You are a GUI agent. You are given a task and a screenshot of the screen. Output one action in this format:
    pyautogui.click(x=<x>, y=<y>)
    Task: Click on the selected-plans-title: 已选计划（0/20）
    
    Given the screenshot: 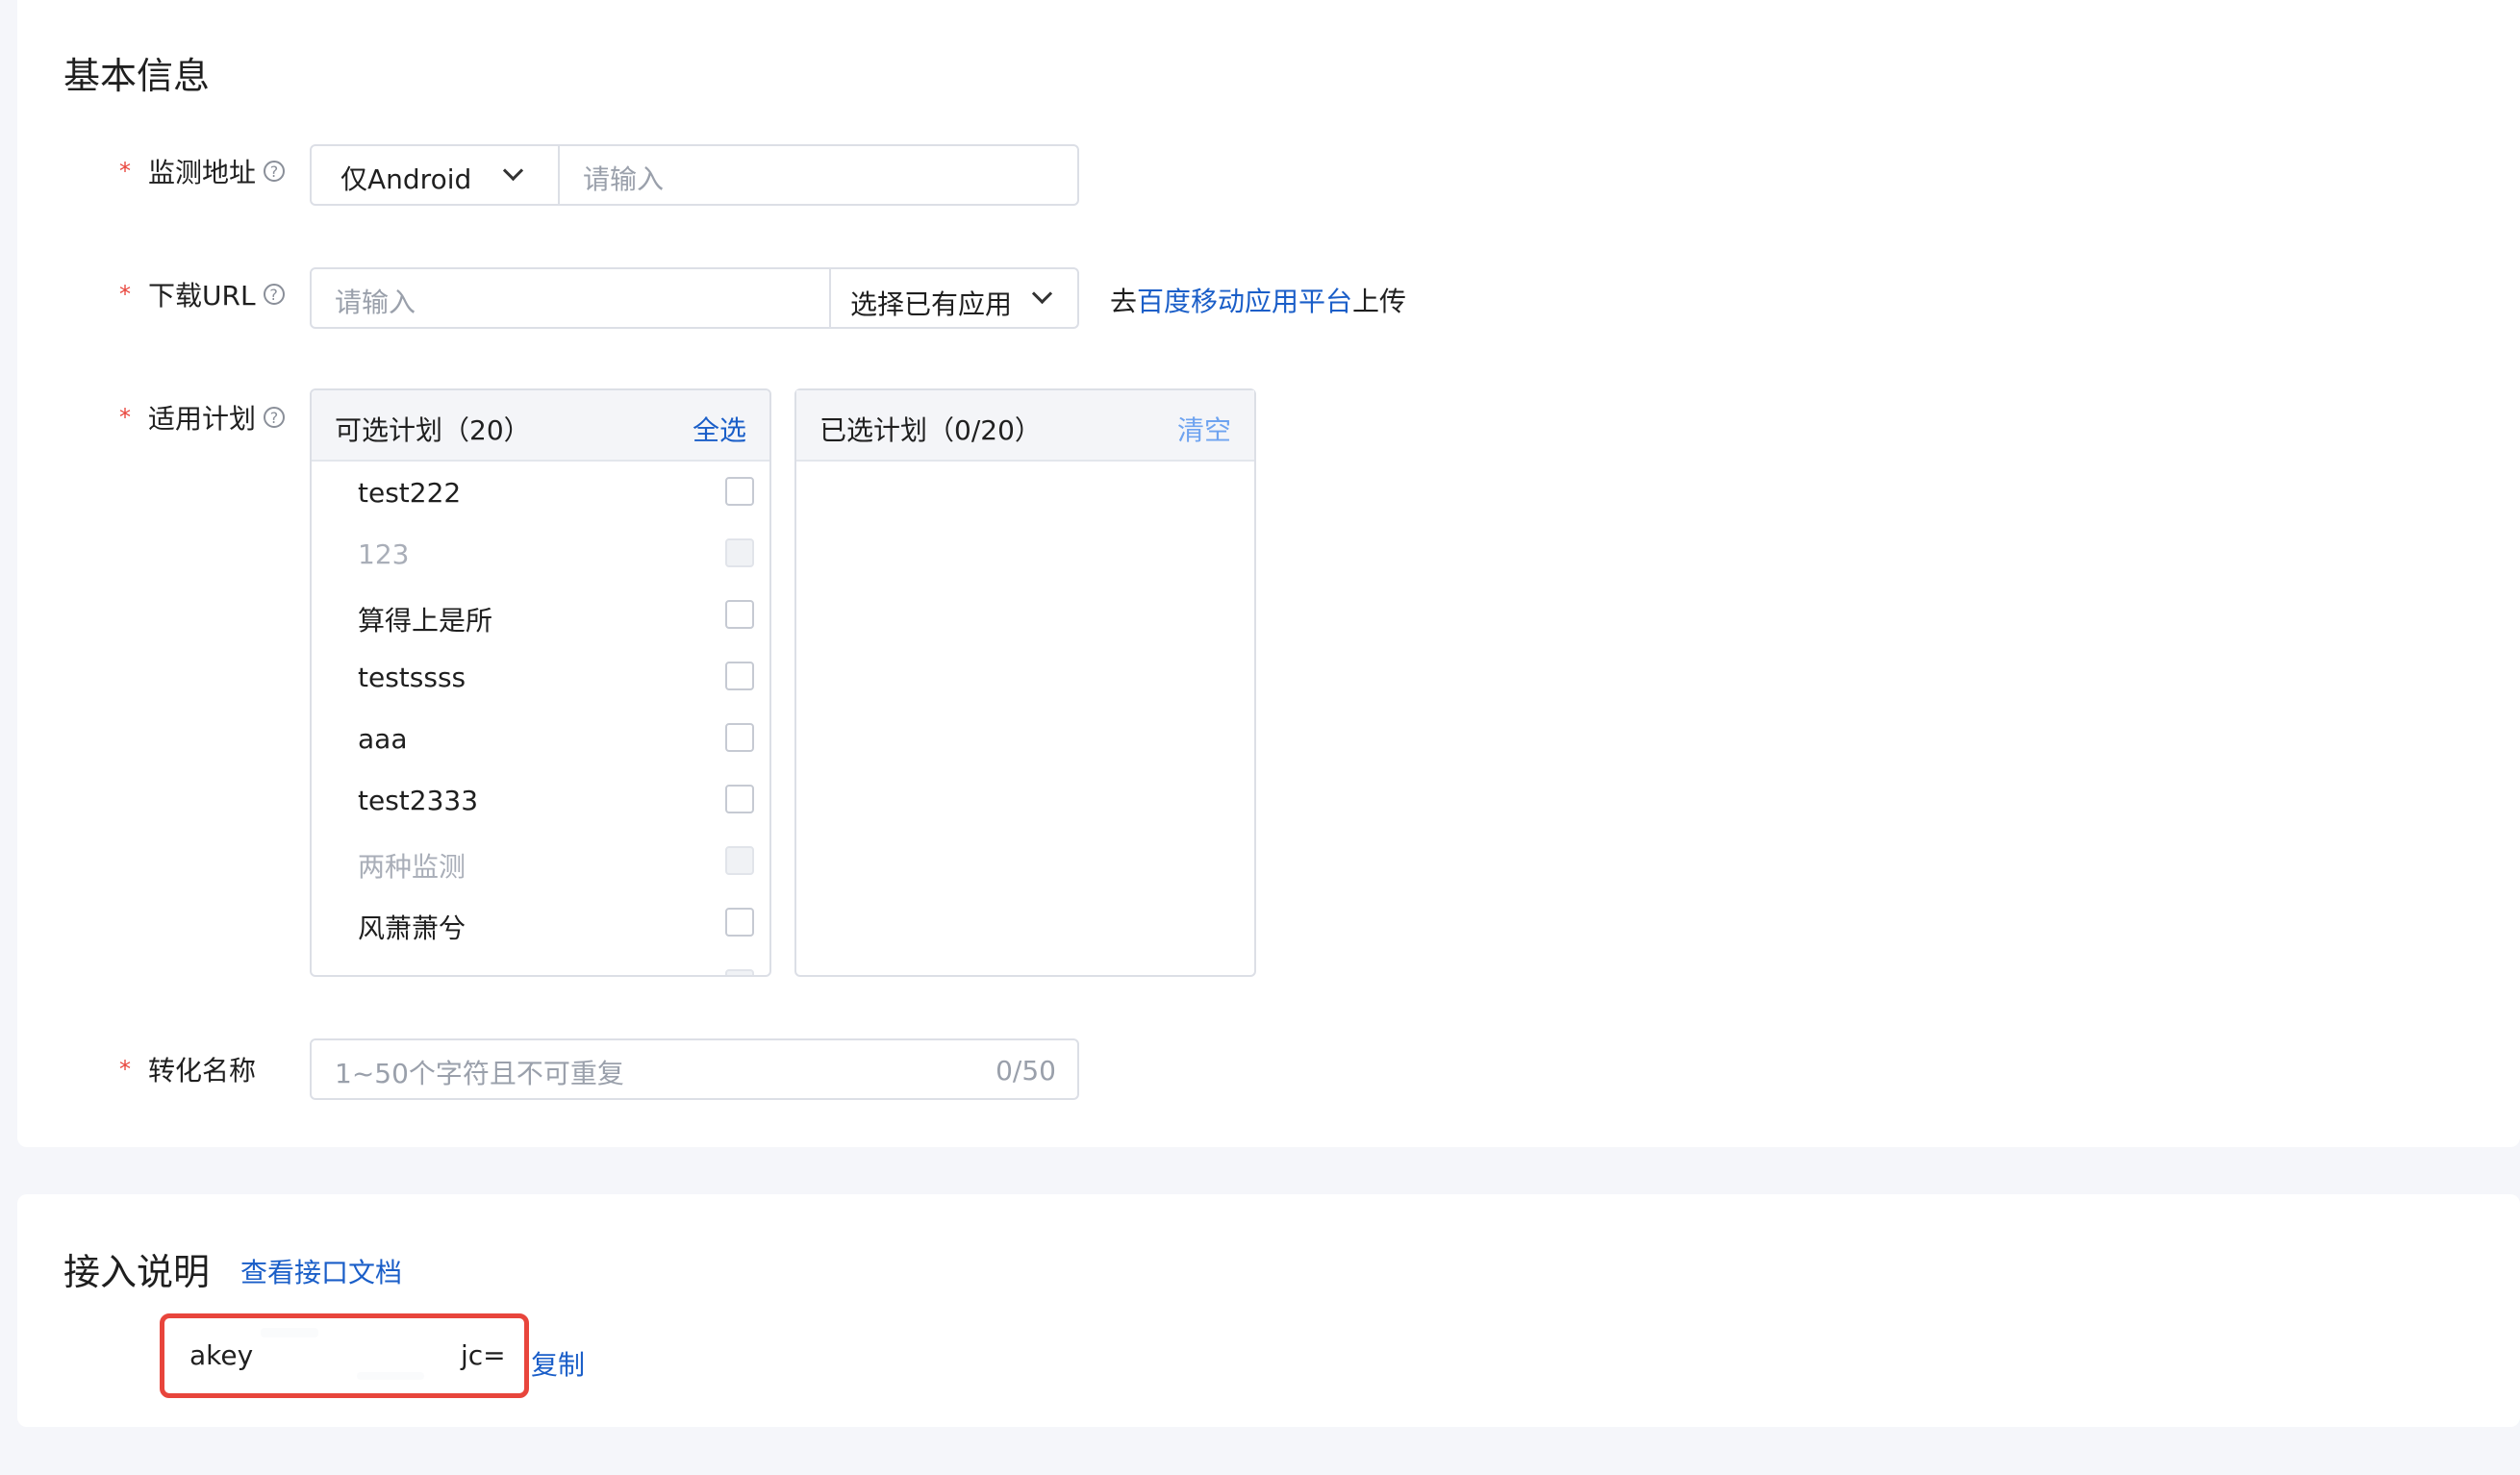 What is the action you would take?
    pyautogui.click(x=931, y=430)
    